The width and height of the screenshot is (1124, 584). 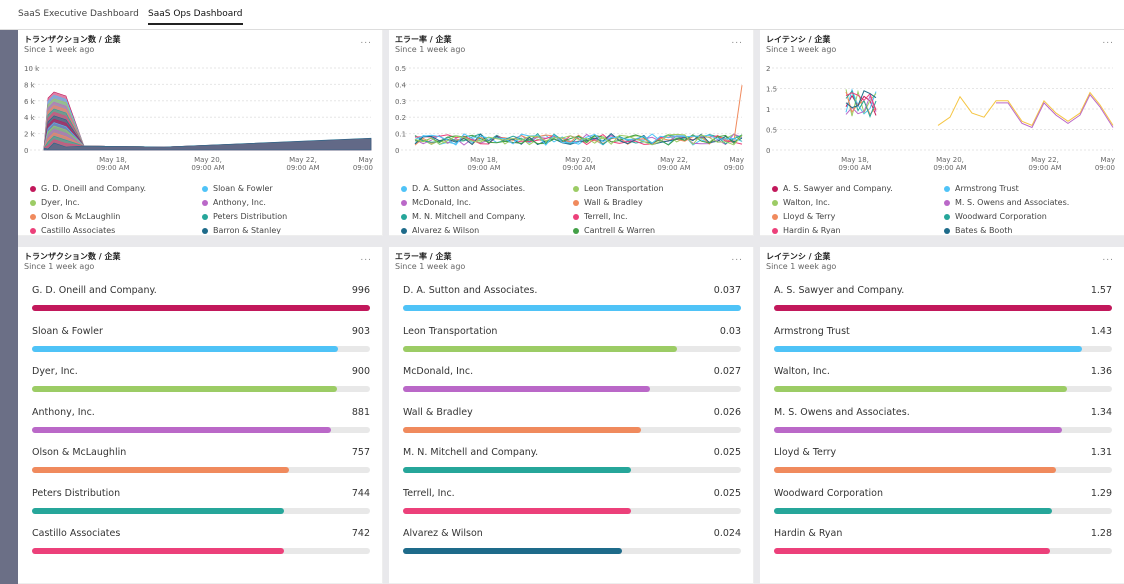 What do you see at coordinates (618, 188) in the screenshot?
I see `legend-item: Leon Transportation` at bounding box center [618, 188].